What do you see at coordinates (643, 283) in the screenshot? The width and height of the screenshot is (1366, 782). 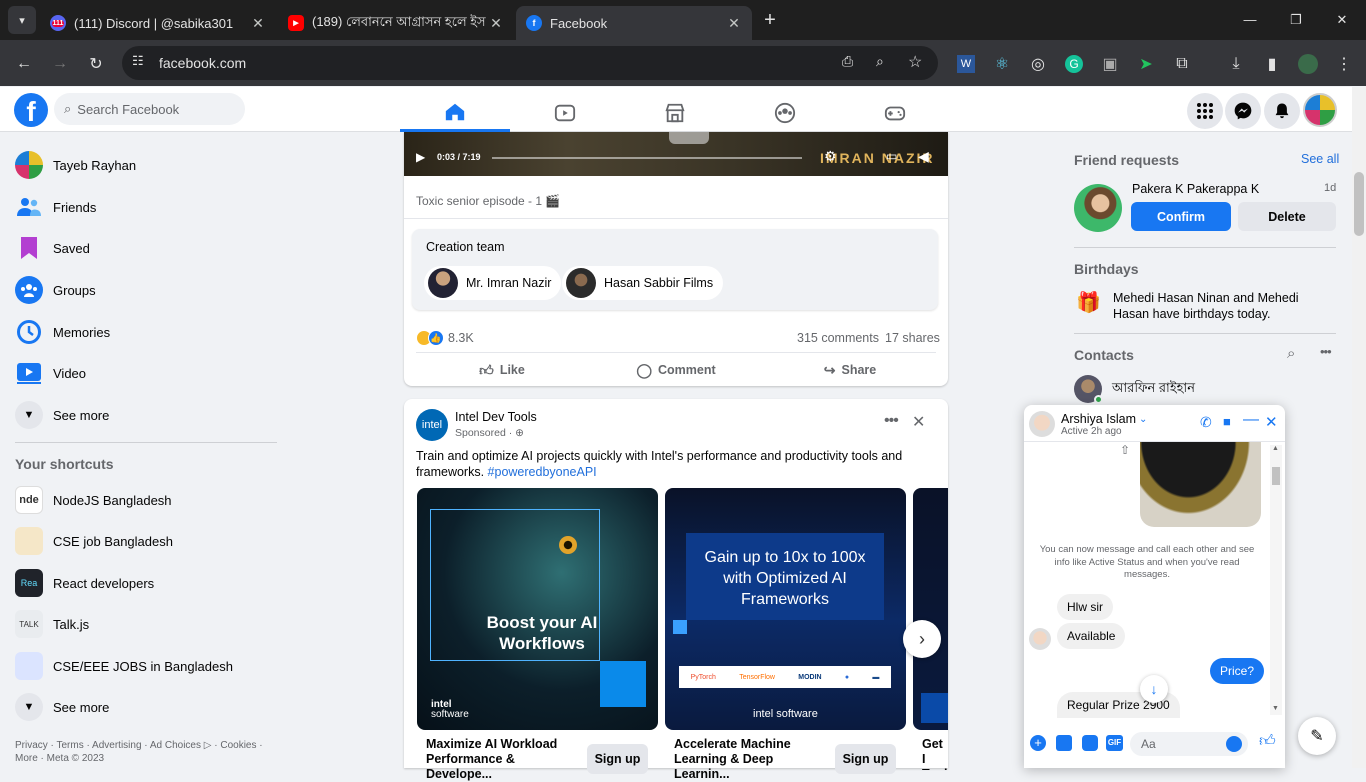 I see `creator-chip: Hasan Sabbir Films` at bounding box center [643, 283].